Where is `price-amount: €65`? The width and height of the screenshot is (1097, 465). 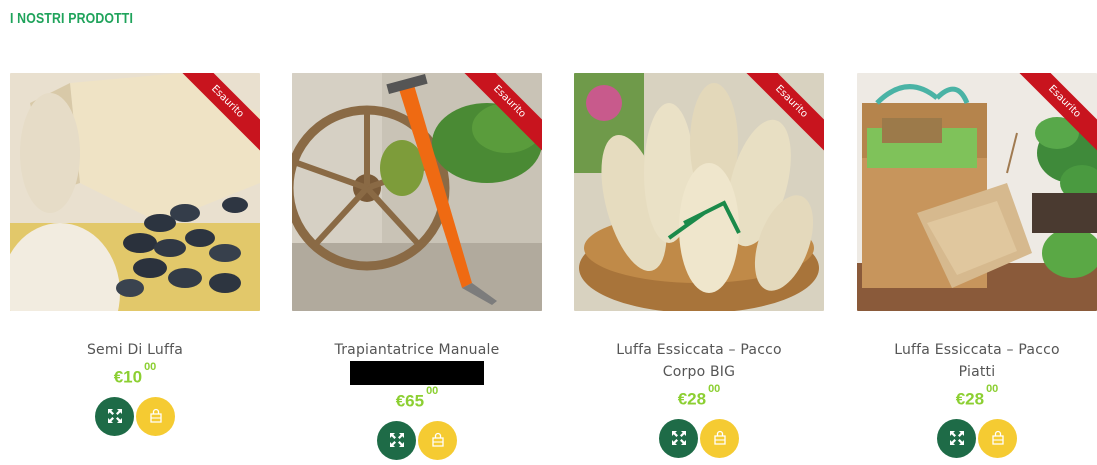 price-amount: €65 is located at coordinates (410, 401).